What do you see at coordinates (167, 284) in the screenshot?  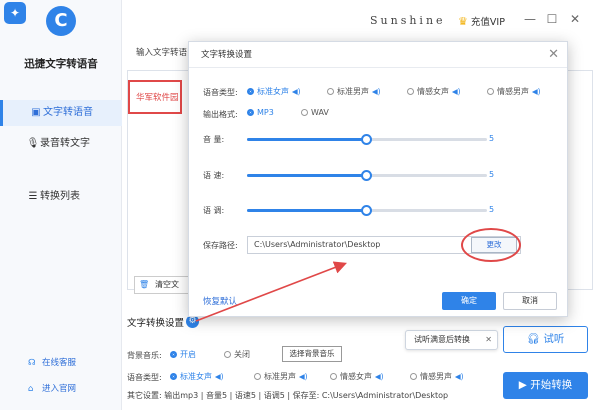 I see `clear-label: 清空文` at bounding box center [167, 284].